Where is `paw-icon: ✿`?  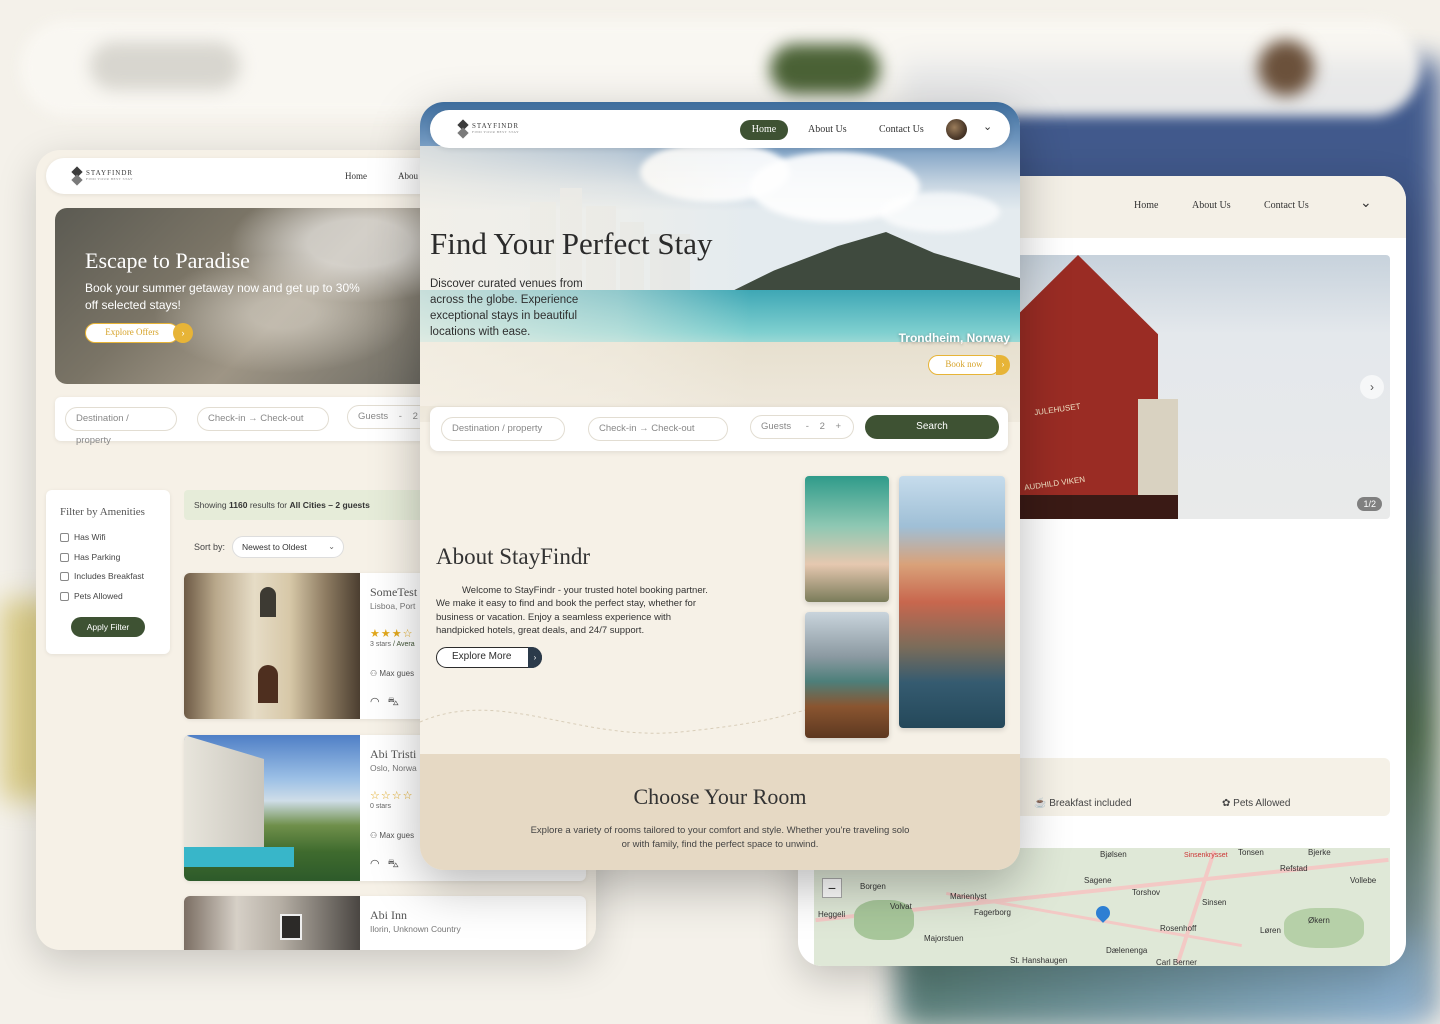 paw-icon: ✿ is located at coordinates (1226, 803).